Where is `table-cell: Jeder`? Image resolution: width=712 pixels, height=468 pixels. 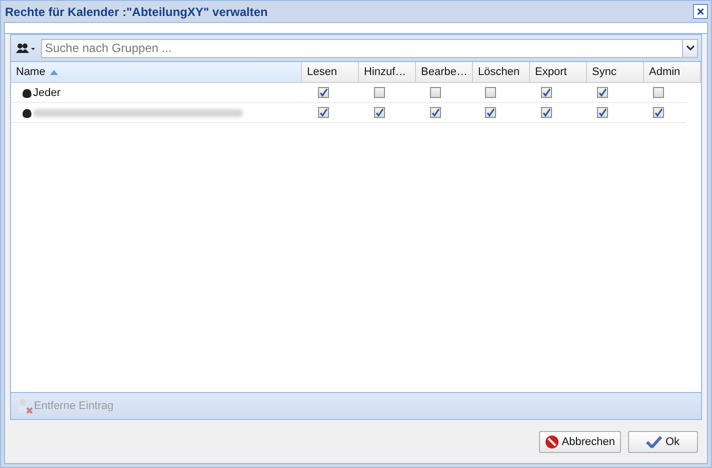
table-cell: Jeder is located at coordinates (47, 92).